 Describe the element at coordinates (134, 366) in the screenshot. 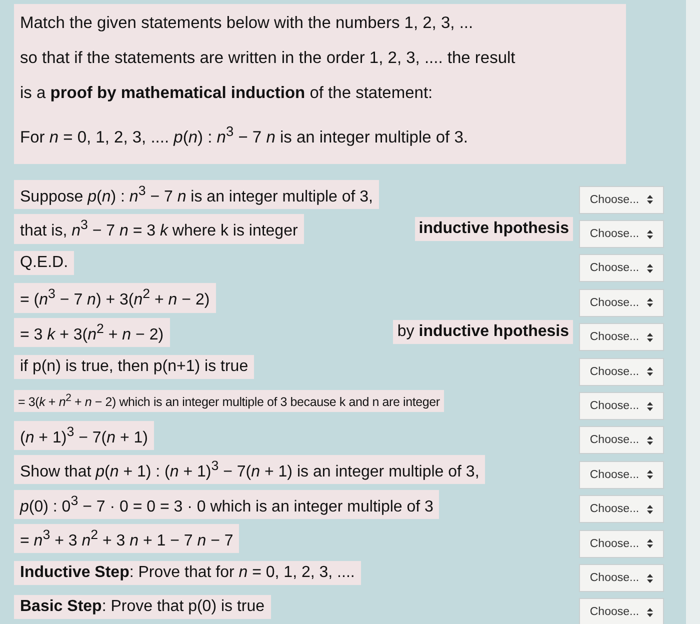

I see `statement-text: if p(n) is true, then p(n+1) is true` at that location.